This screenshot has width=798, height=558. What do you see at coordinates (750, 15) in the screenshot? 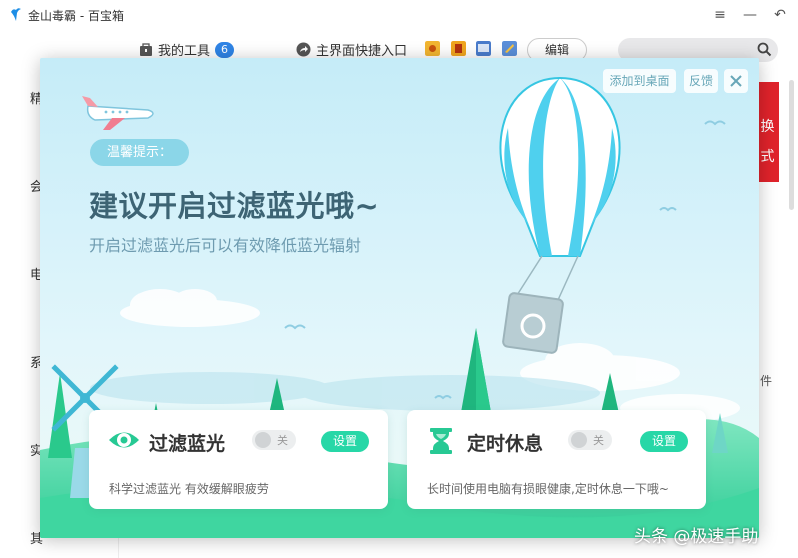
I see `minimize-button: —` at bounding box center [750, 15].